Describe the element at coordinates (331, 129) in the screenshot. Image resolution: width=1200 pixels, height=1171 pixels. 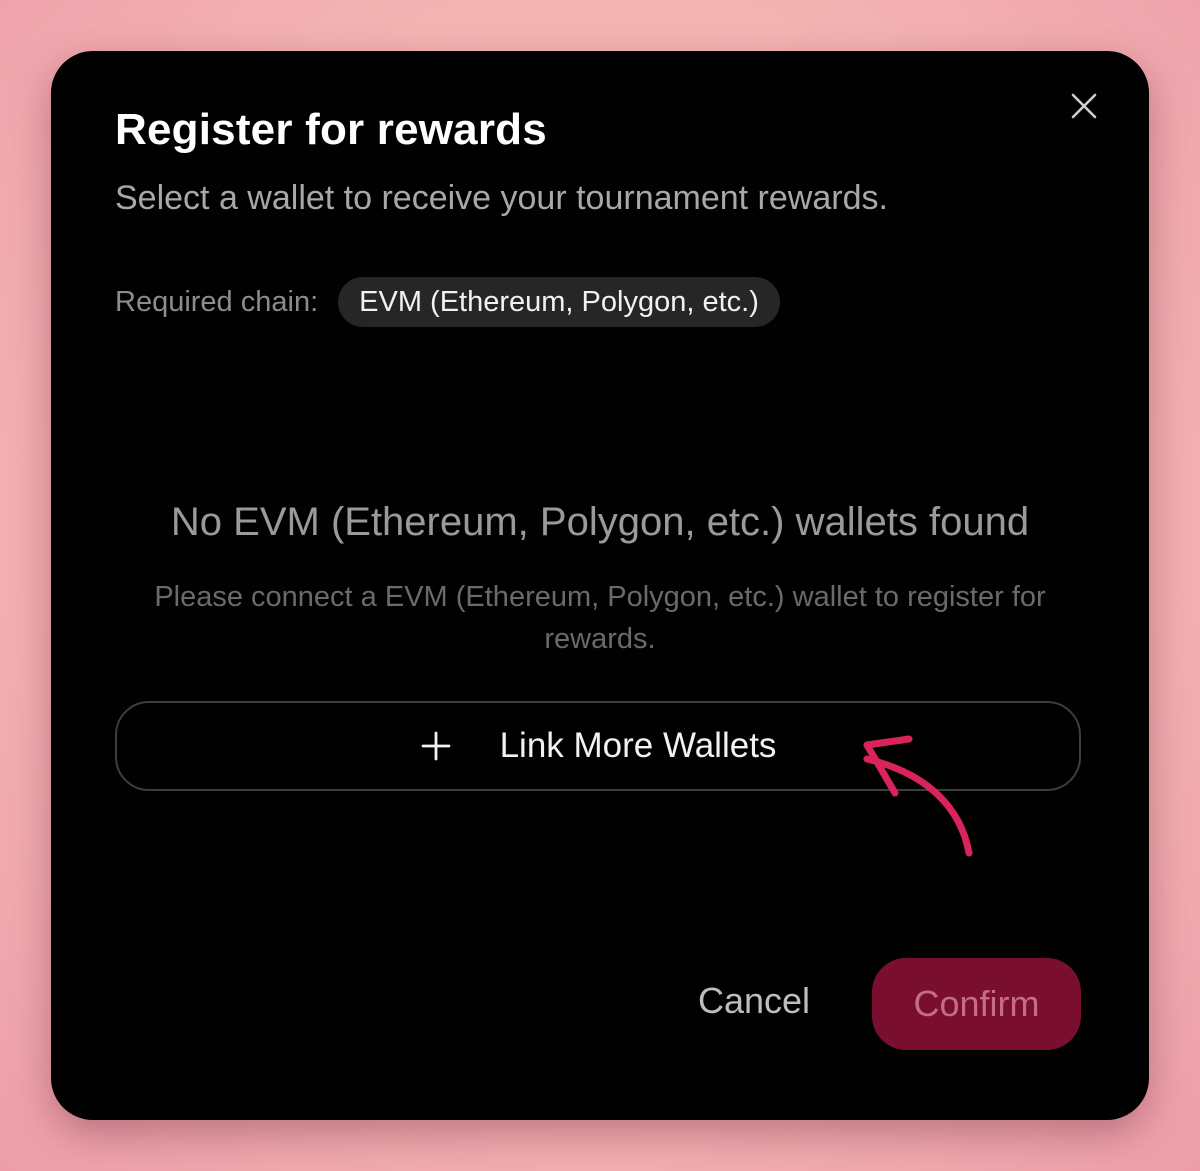
I see `dialog-title: Register for rewards` at that location.